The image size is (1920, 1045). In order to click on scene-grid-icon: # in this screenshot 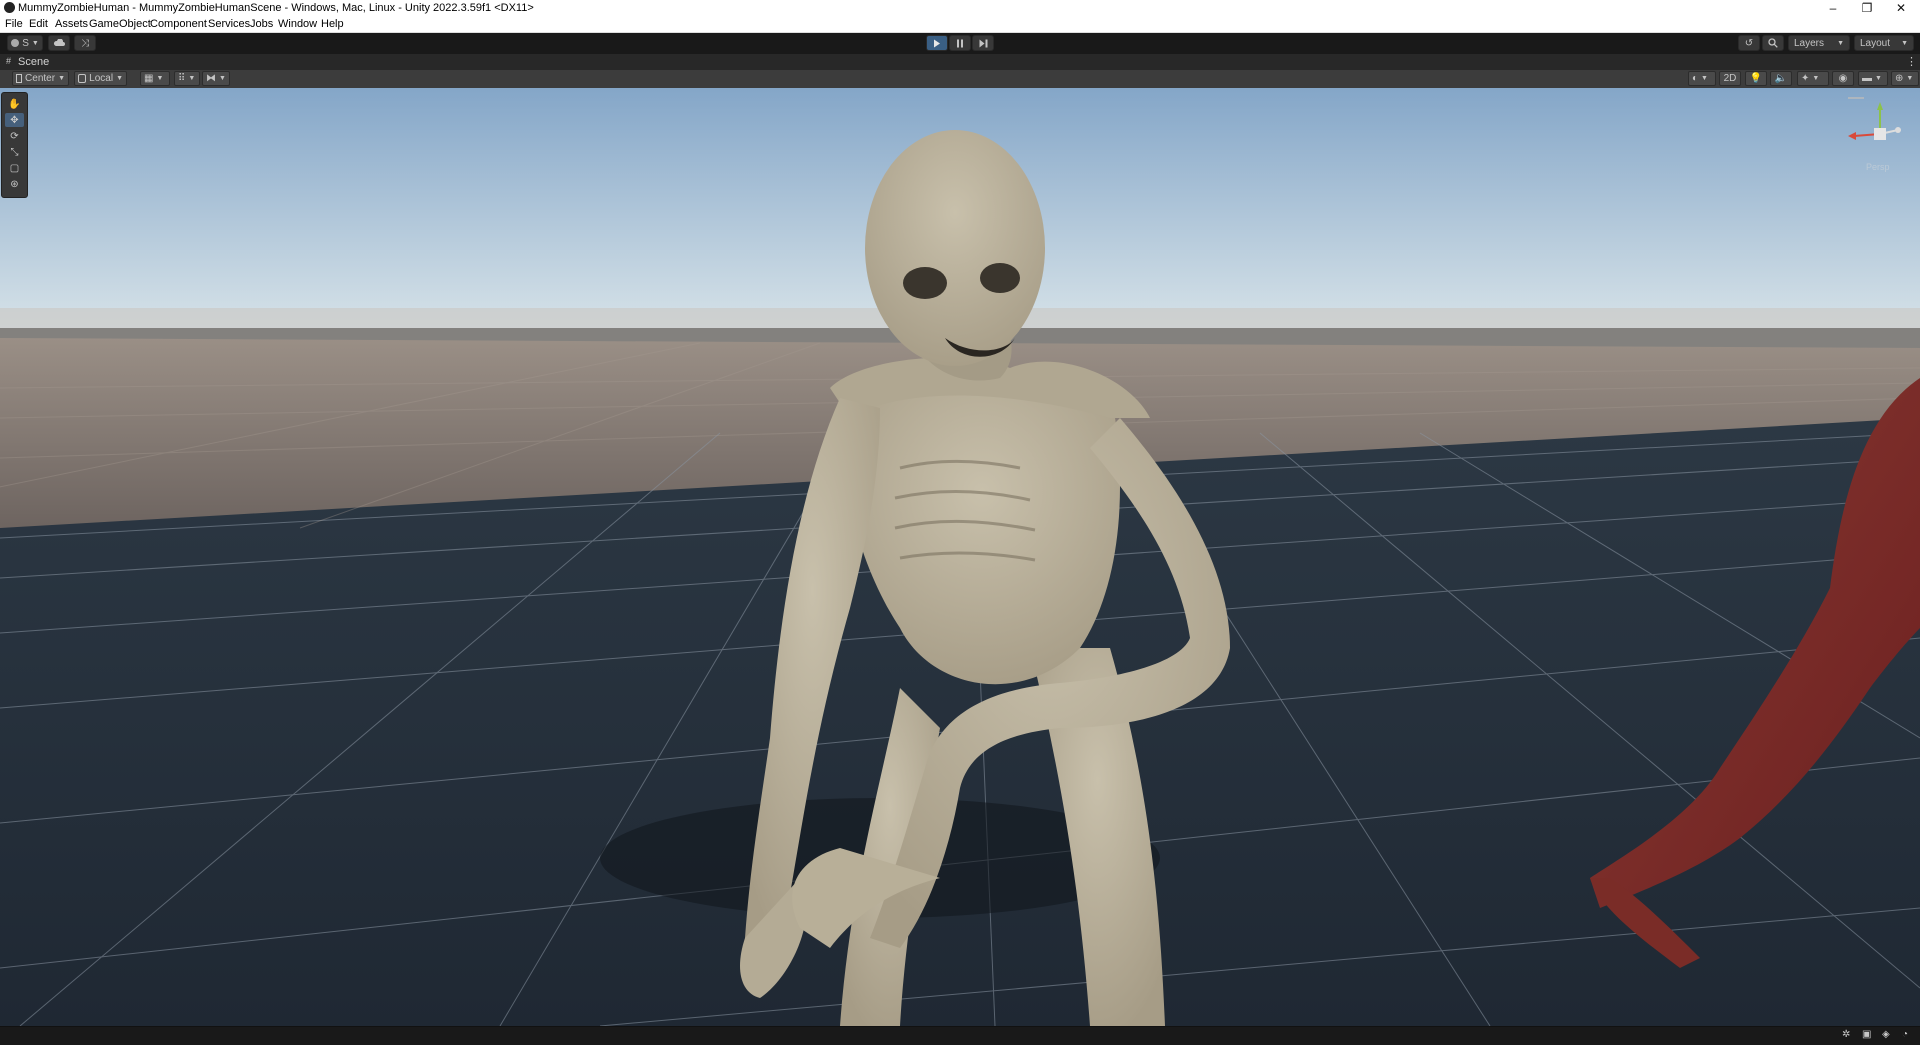, I will do `click(9, 61)`.